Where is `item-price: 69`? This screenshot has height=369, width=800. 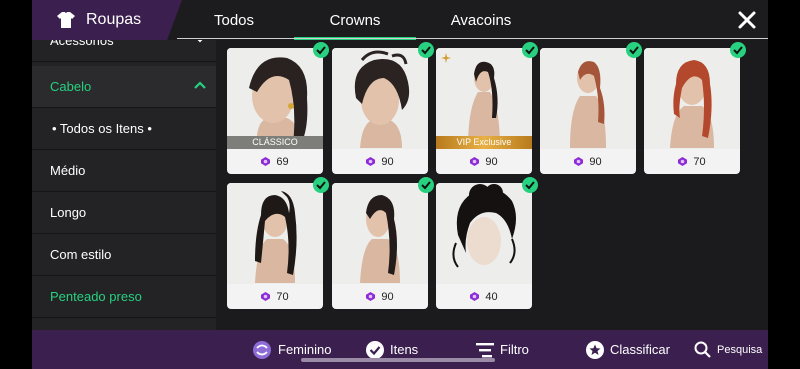
item-price: 69 is located at coordinates (275, 161).